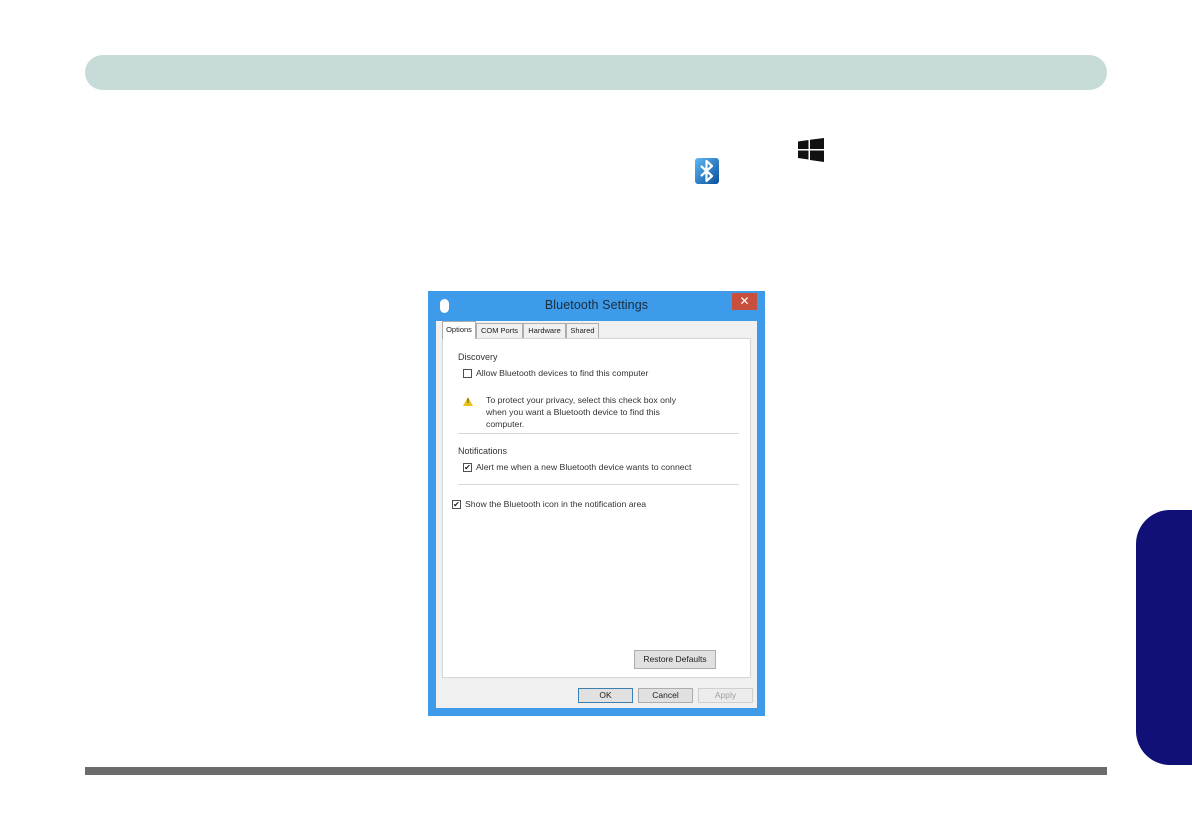 The width and height of the screenshot is (1192, 838). Describe the element at coordinates (665, 695) in the screenshot. I see `cancel-button: Cancel` at that location.